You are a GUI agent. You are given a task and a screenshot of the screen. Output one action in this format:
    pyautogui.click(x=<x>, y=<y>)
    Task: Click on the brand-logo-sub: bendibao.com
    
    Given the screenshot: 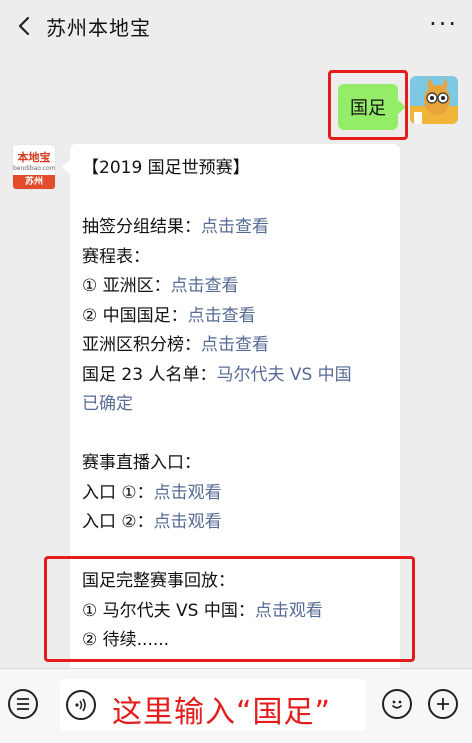 What is the action you would take?
    pyautogui.click(x=34, y=168)
    